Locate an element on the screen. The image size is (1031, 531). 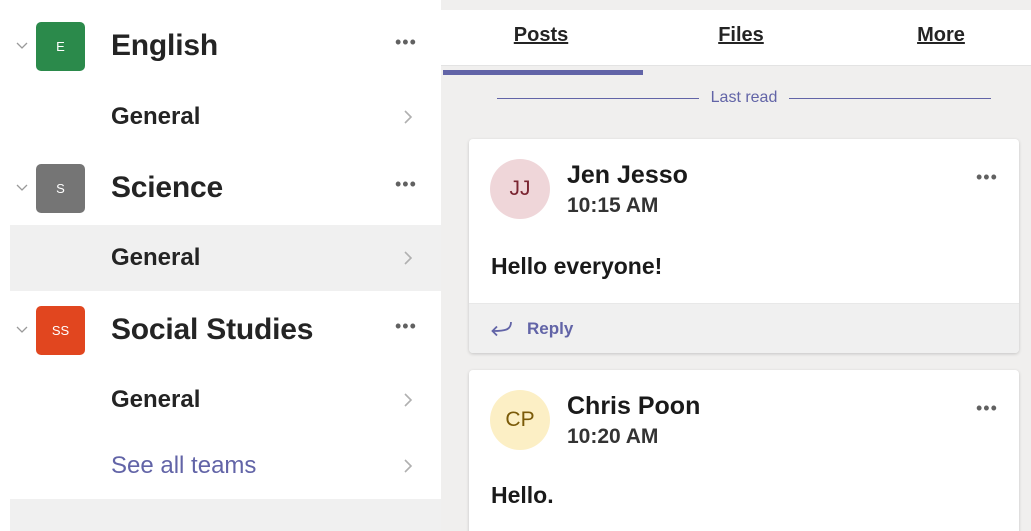
avatar: CP is located at coordinates (520, 420).